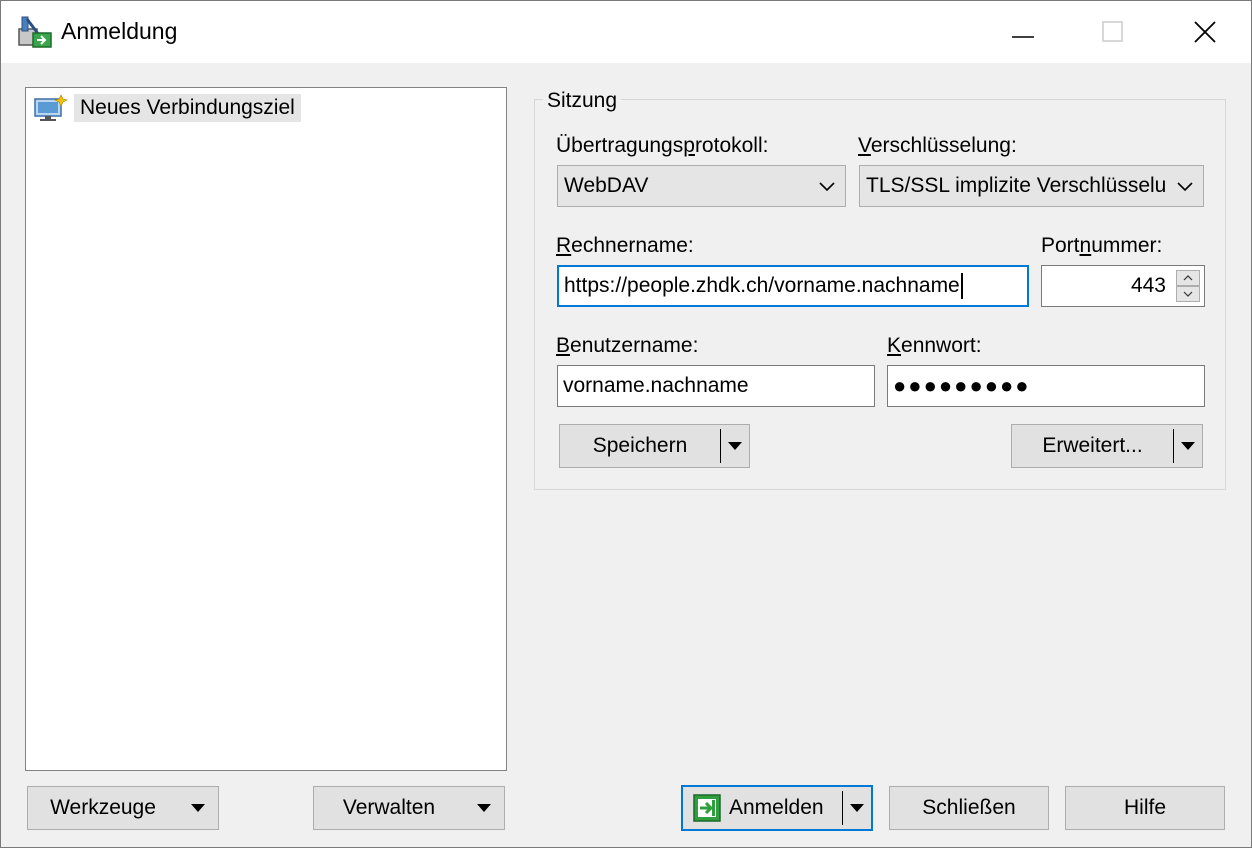 Image resolution: width=1252 pixels, height=848 pixels. I want to click on close-button: Schließen, so click(969, 808).